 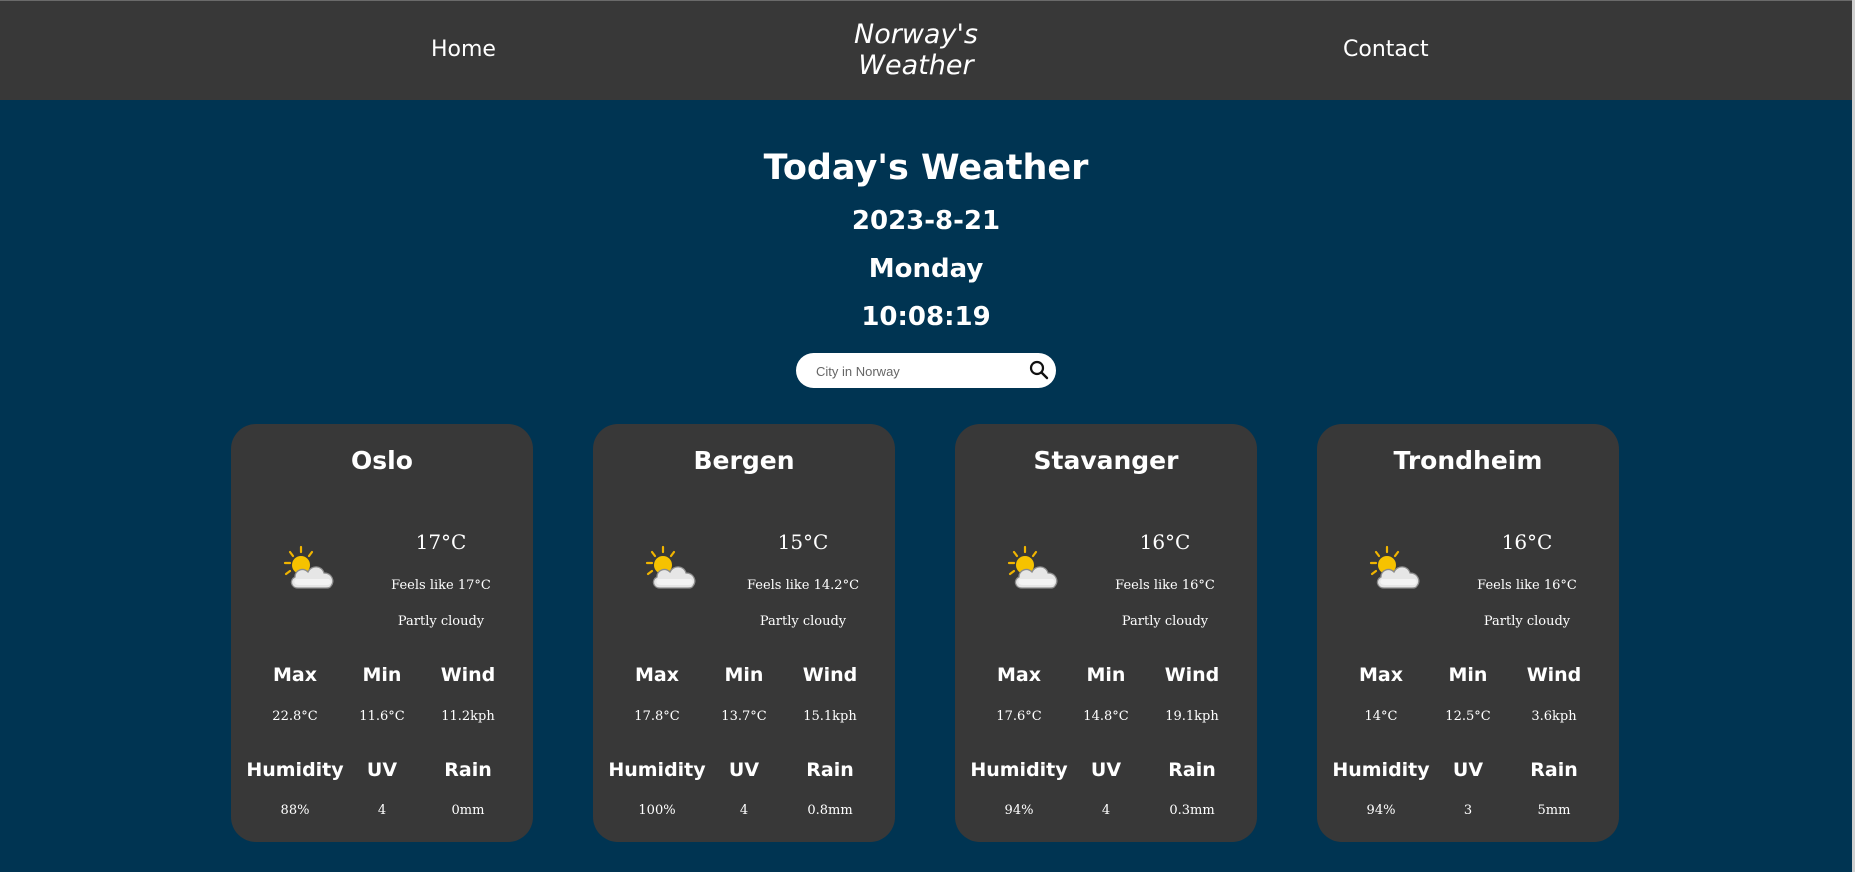 I want to click on rain-value: 5mm, so click(x=1554, y=810).